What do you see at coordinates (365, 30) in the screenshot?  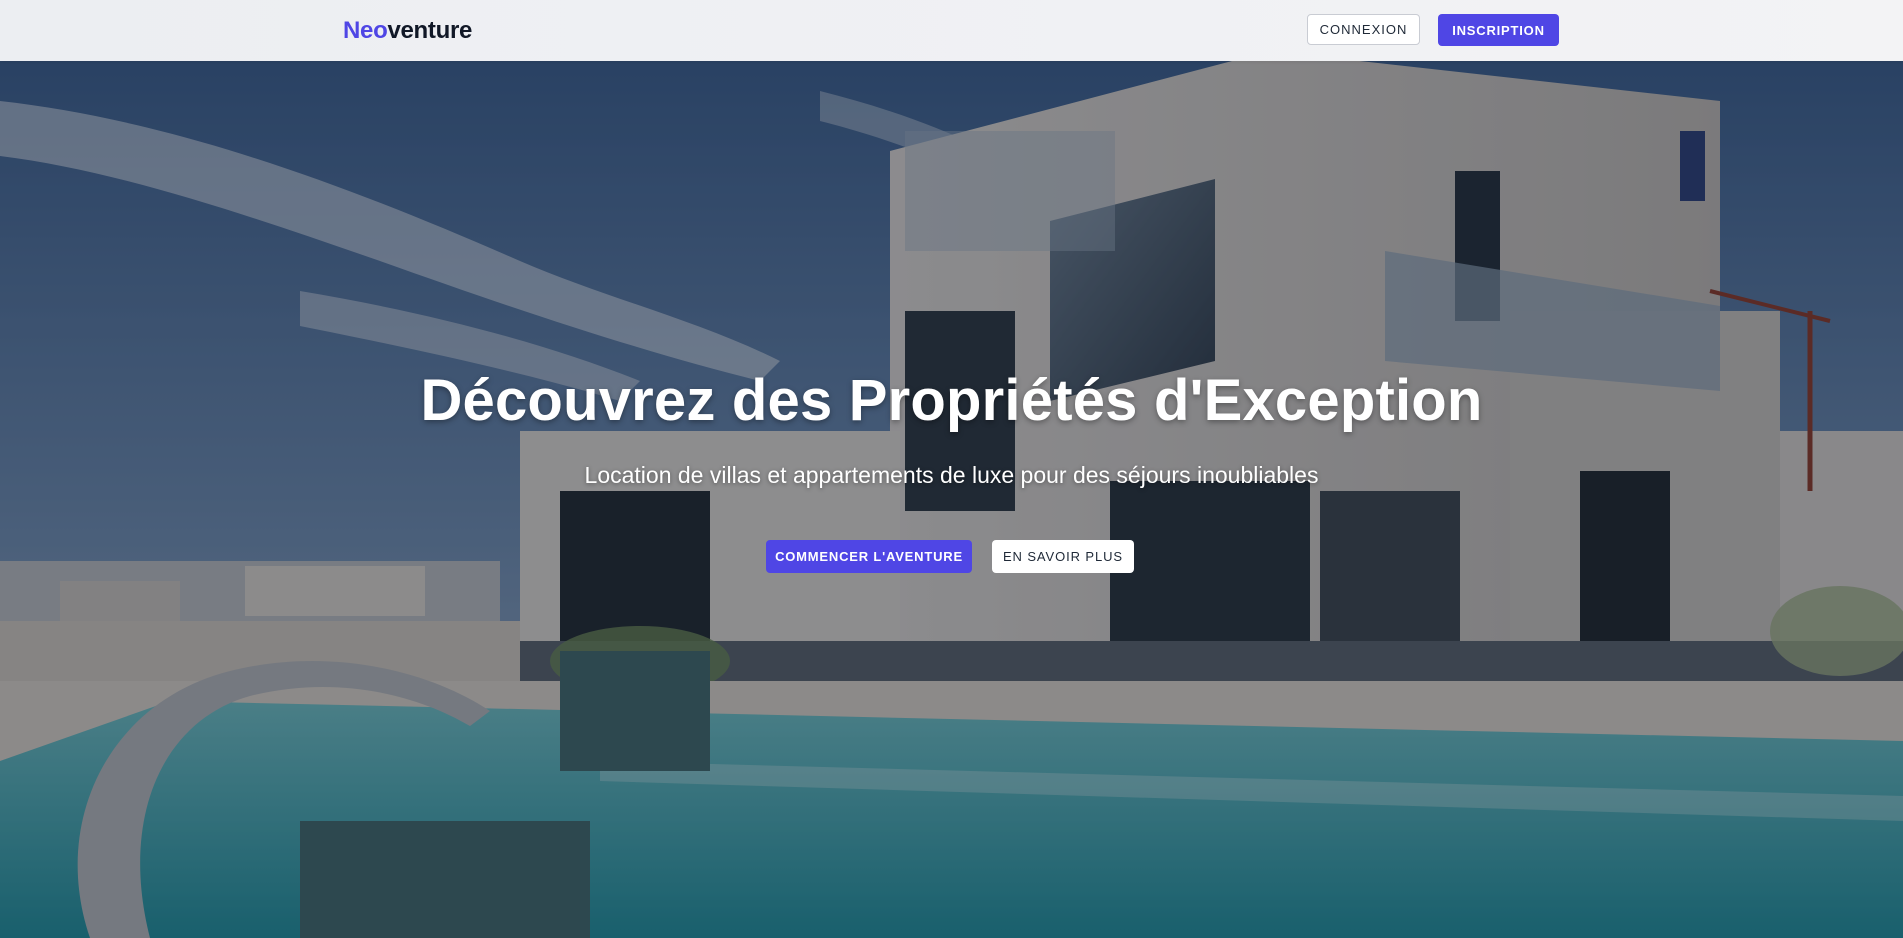 I see `brand-logo-part1: Neo` at bounding box center [365, 30].